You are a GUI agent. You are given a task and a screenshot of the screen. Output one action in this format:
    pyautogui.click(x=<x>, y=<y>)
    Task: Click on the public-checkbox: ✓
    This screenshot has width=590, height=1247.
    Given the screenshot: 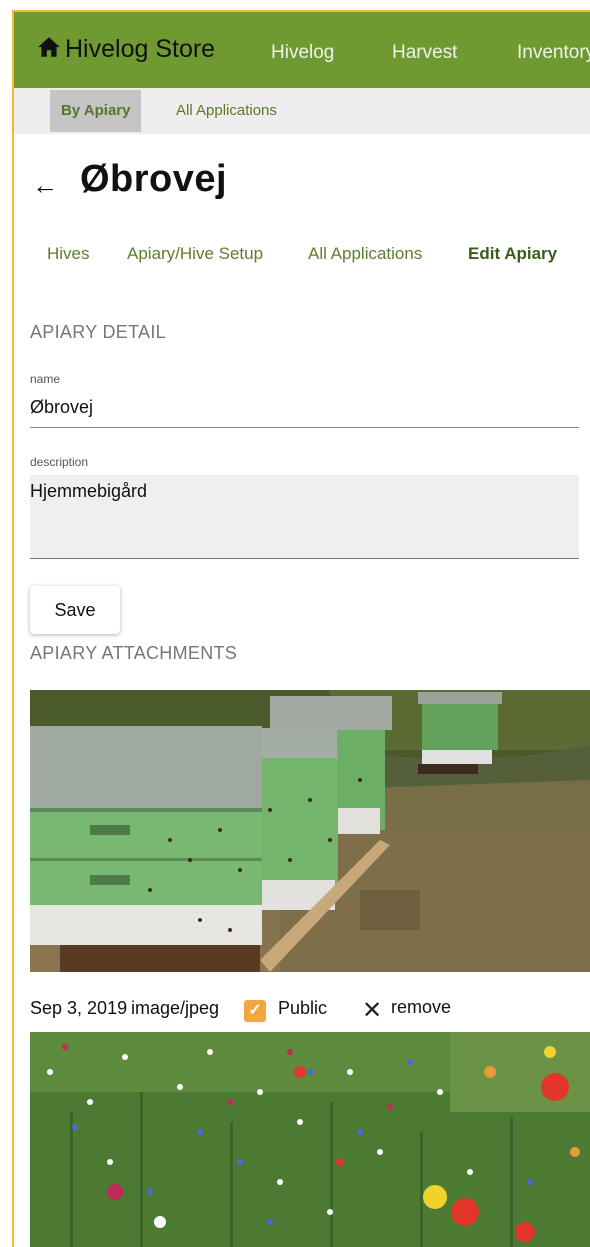 What is the action you would take?
    pyautogui.click(x=255, y=1011)
    